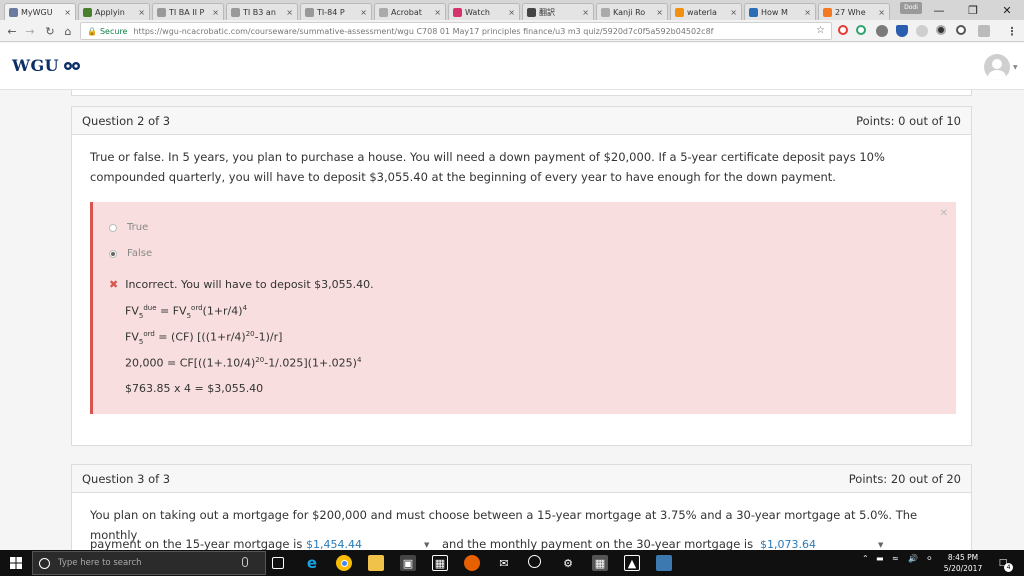 This screenshot has height=576, width=1024. Describe the element at coordinates (114, 284) in the screenshot. I see `incorrect-x-icon: ✖` at that location.